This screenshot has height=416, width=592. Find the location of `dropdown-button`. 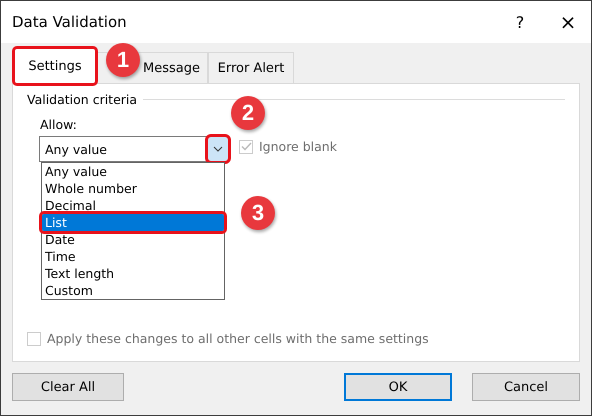

dropdown-button is located at coordinates (218, 149).